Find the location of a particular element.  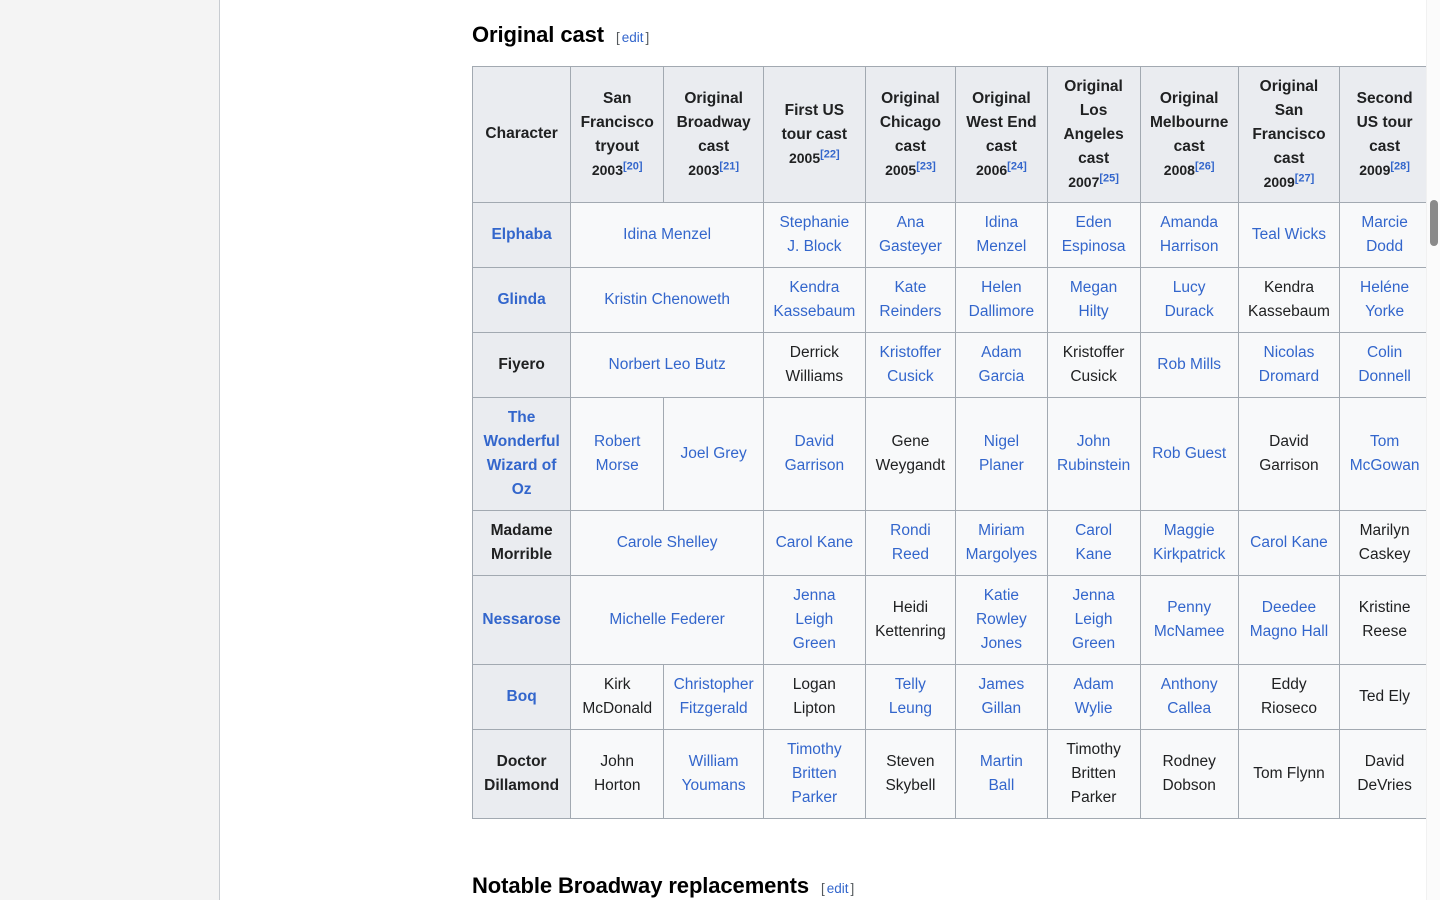

cast-cell: Katie Rowley Jones is located at coordinates (1001, 619).